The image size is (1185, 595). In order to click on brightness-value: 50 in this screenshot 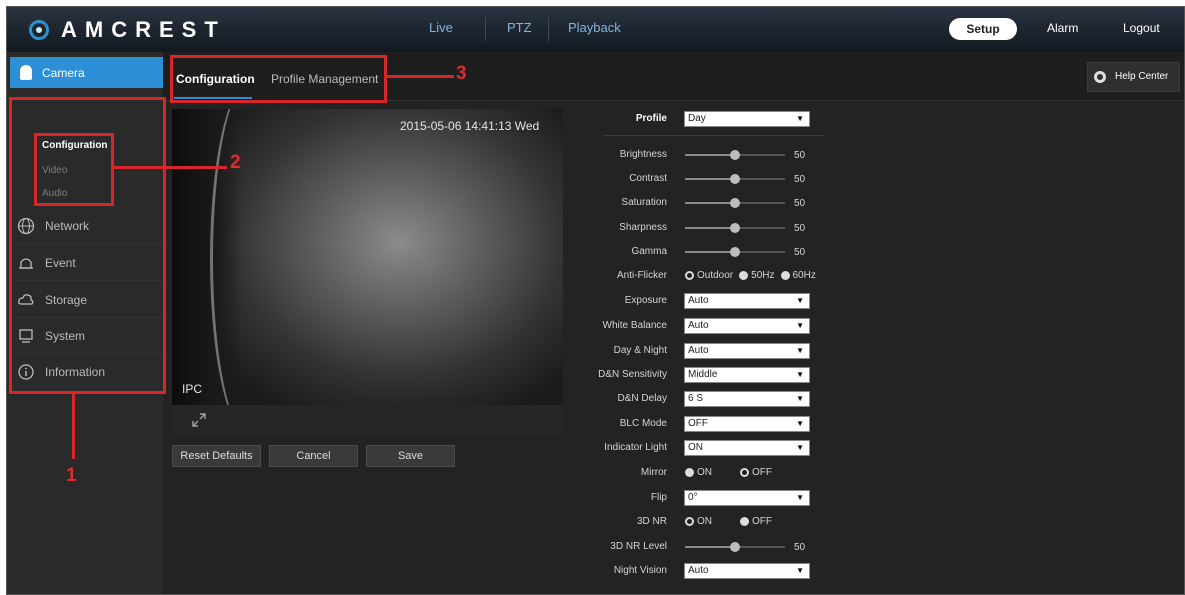, I will do `click(800, 155)`.